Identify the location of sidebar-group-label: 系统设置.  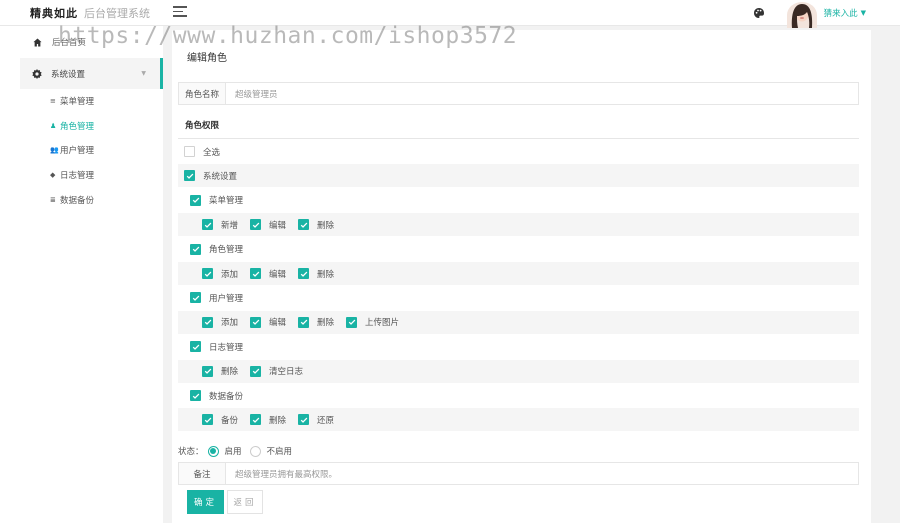
(68, 74).